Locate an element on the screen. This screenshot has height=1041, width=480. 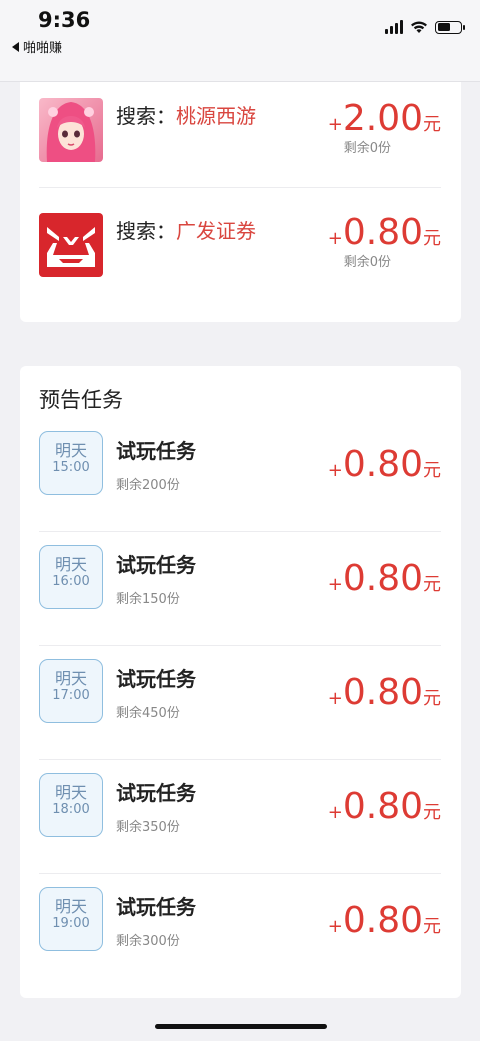
remaining-count: 剩余150份 is located at coordinates (148, 599).